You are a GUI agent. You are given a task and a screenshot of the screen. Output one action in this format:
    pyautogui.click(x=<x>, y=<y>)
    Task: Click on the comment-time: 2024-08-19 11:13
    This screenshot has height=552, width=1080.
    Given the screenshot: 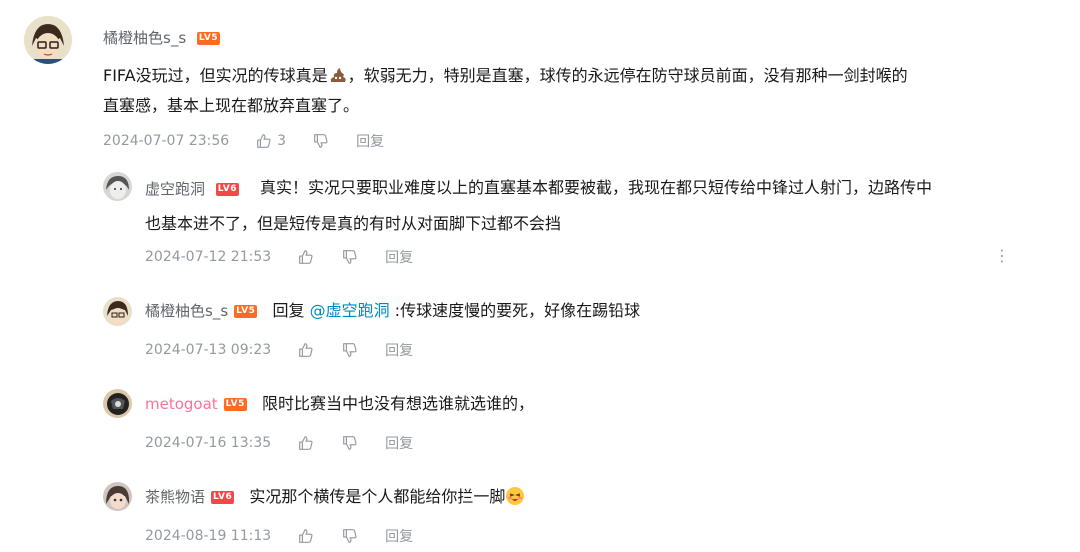 What is the action you would take?
    pyautogui.click(x=208, y=536)
    